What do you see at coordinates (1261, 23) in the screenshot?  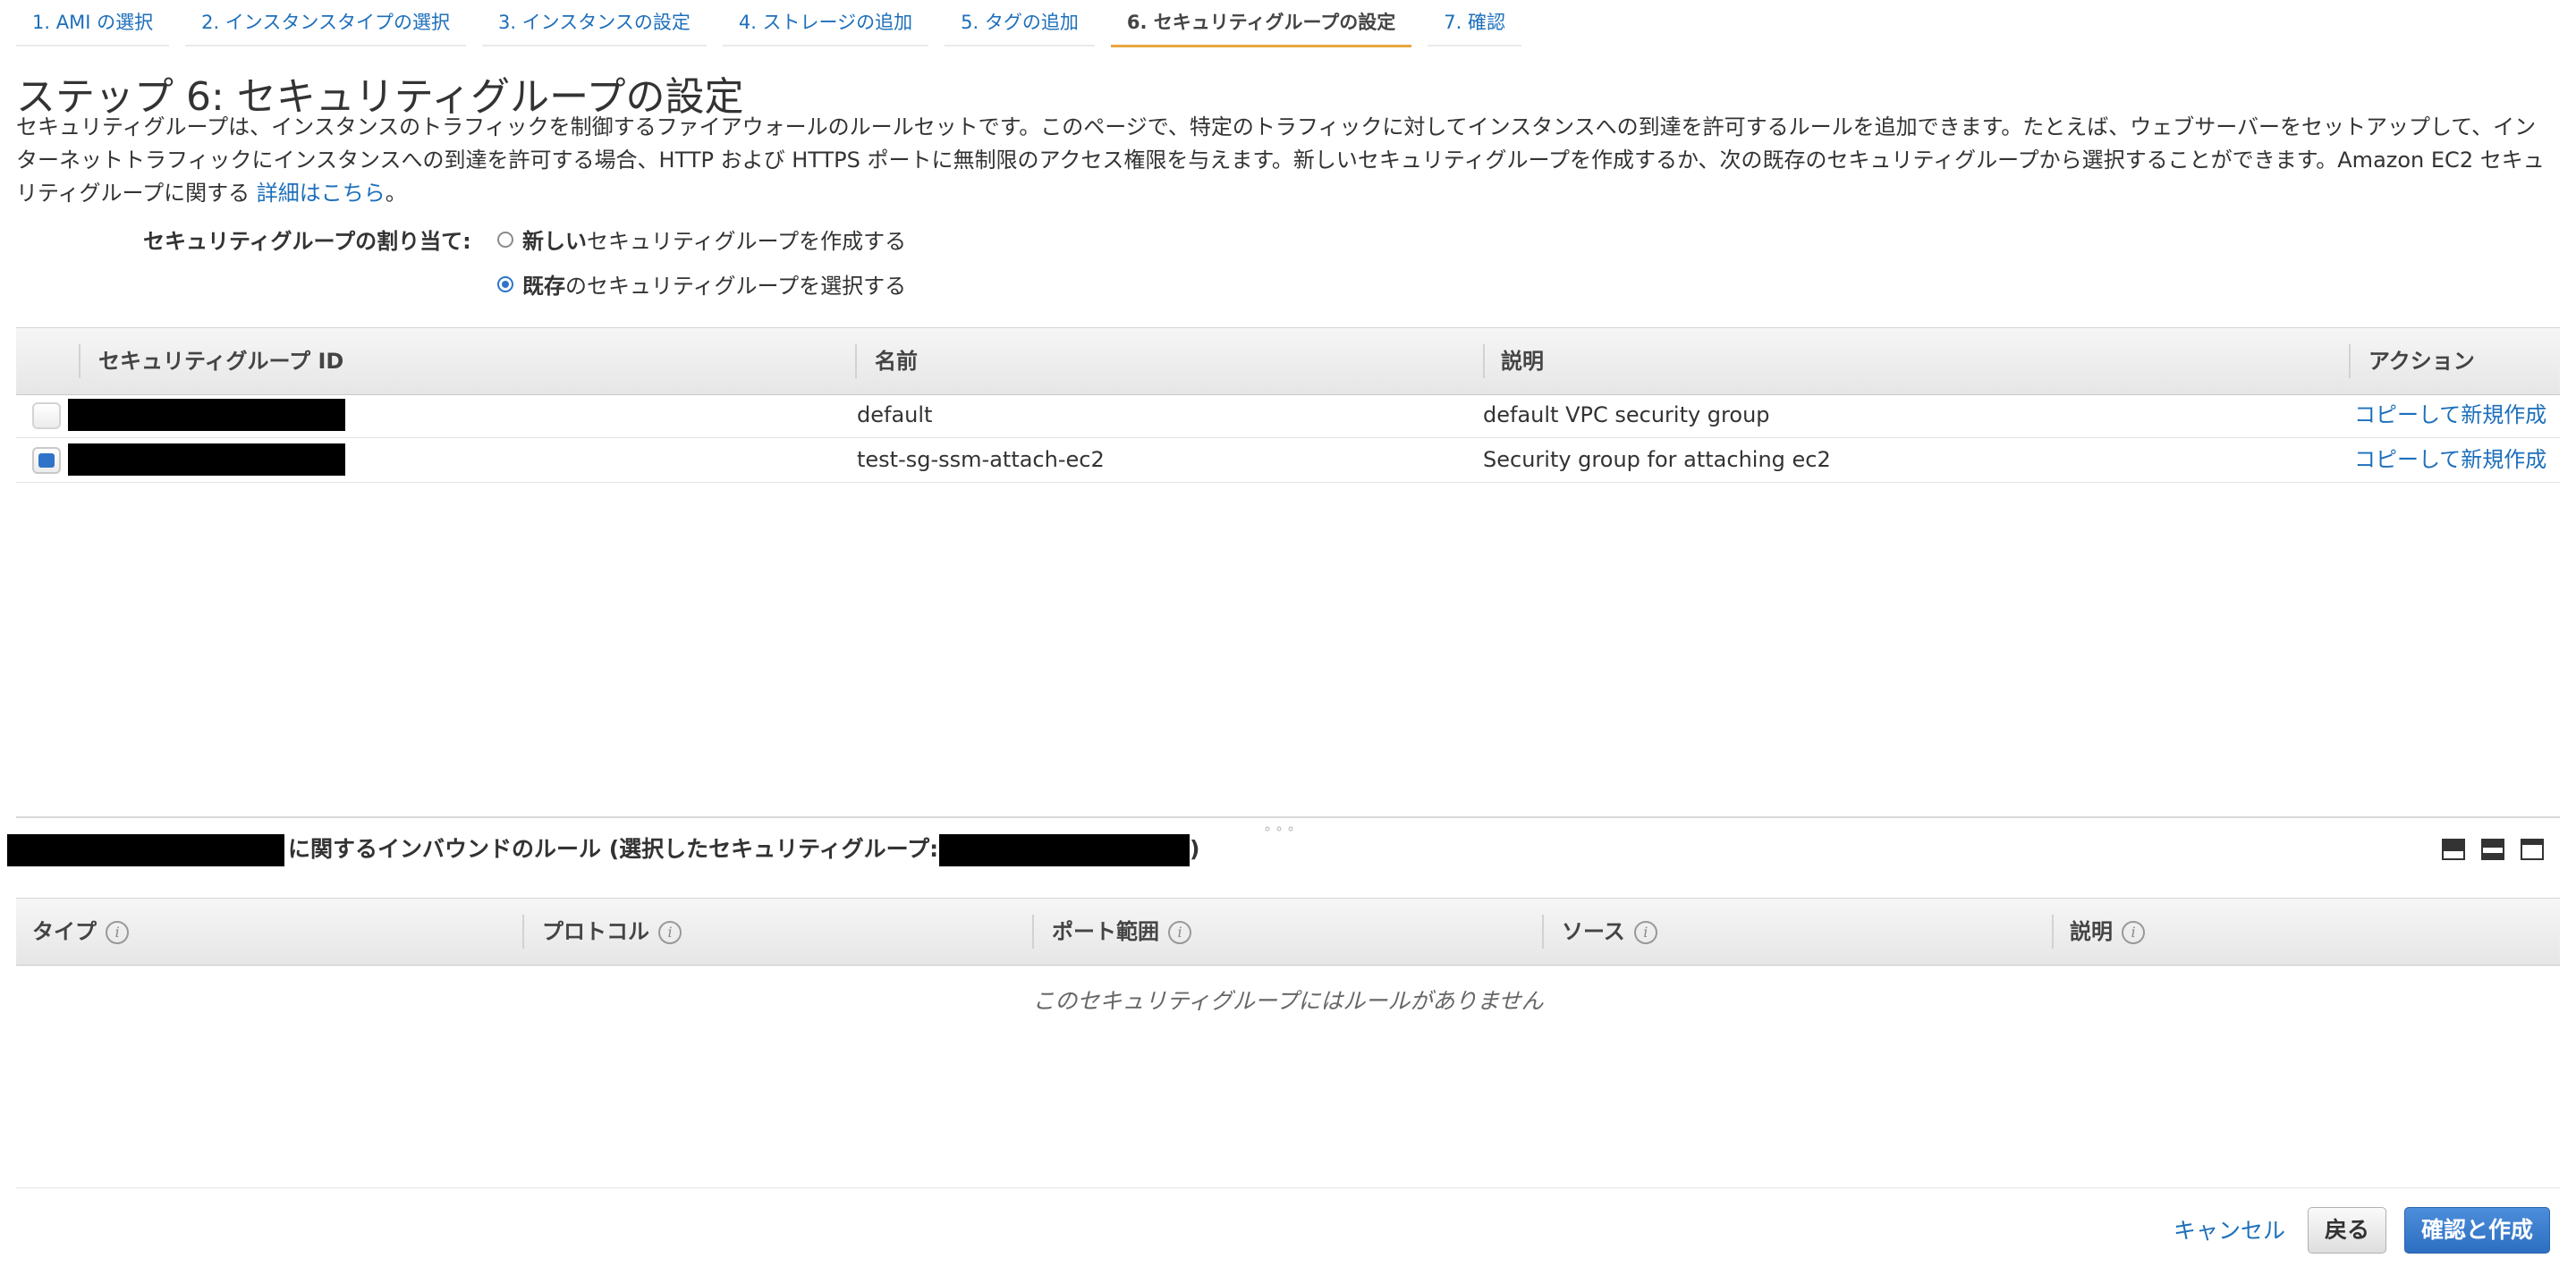 I see `tab-security-group: 6. セキュリティグループの設定` at bounding box center [1261, 23].